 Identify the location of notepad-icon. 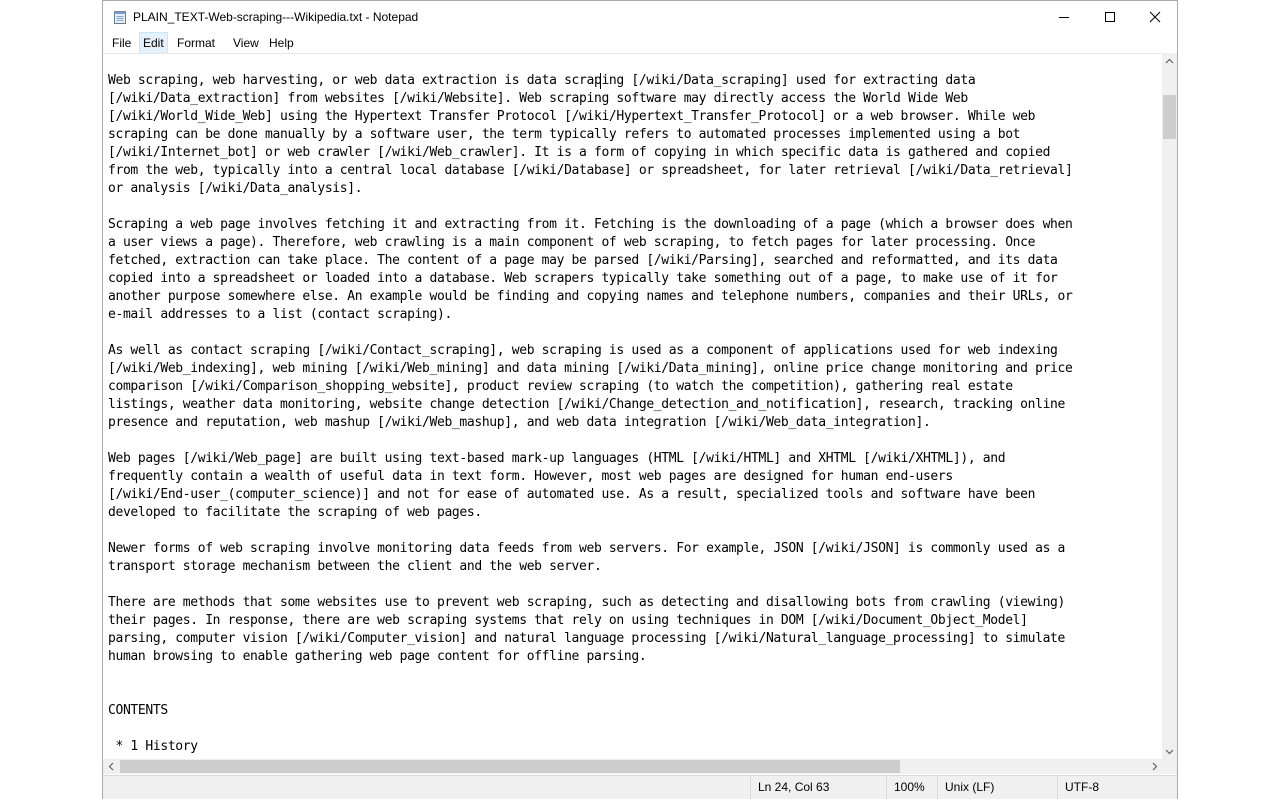
(120, 17).